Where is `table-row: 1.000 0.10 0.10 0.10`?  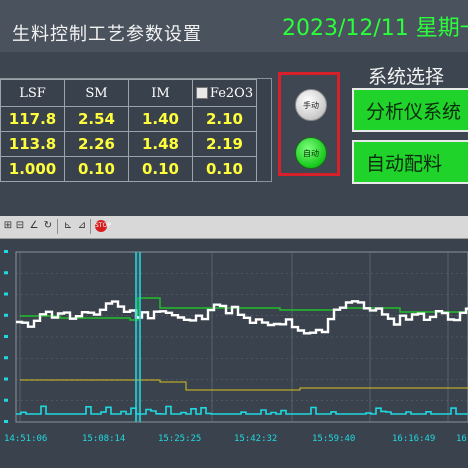
table-row: 1.000 0.10 0.10 0.10 is located at coordinates (128, 169).